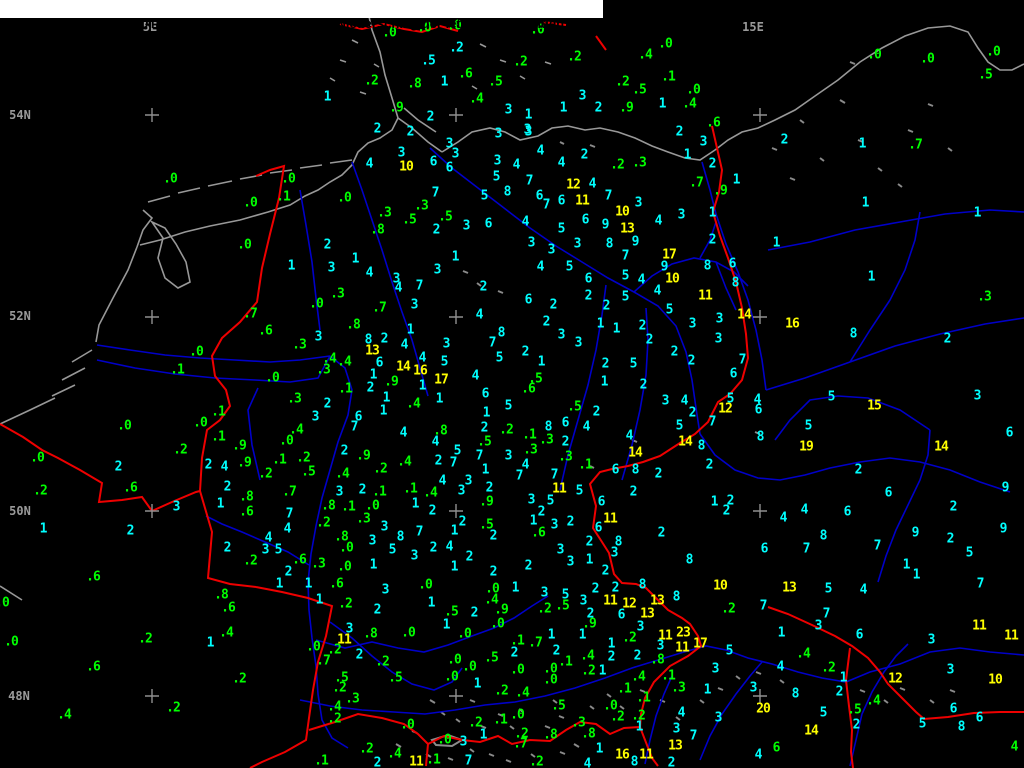 Image resolution: width=1024 pixels, height=768 pixels. I want to click on station-value: 11, so click(610, 519).